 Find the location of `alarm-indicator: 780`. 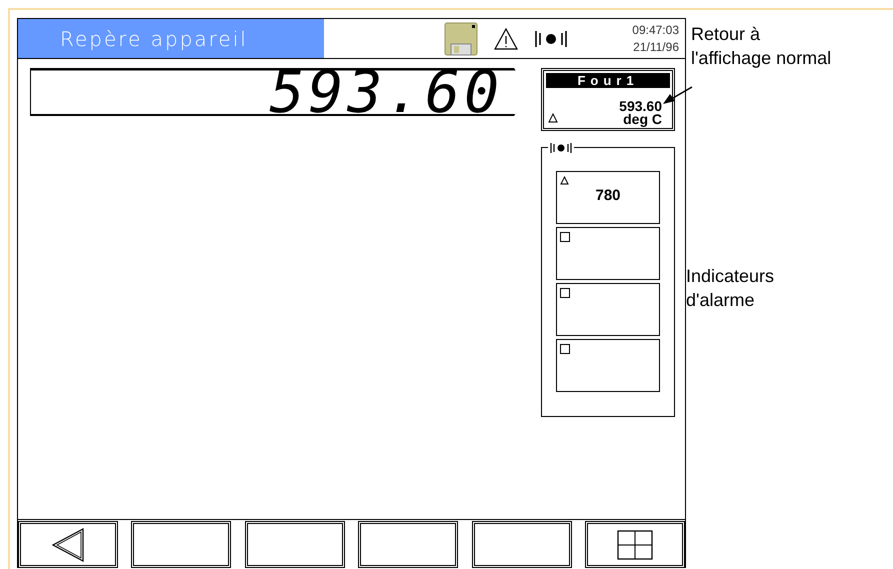

alarm-indicator: 780 is located at coordinates (608, 197).